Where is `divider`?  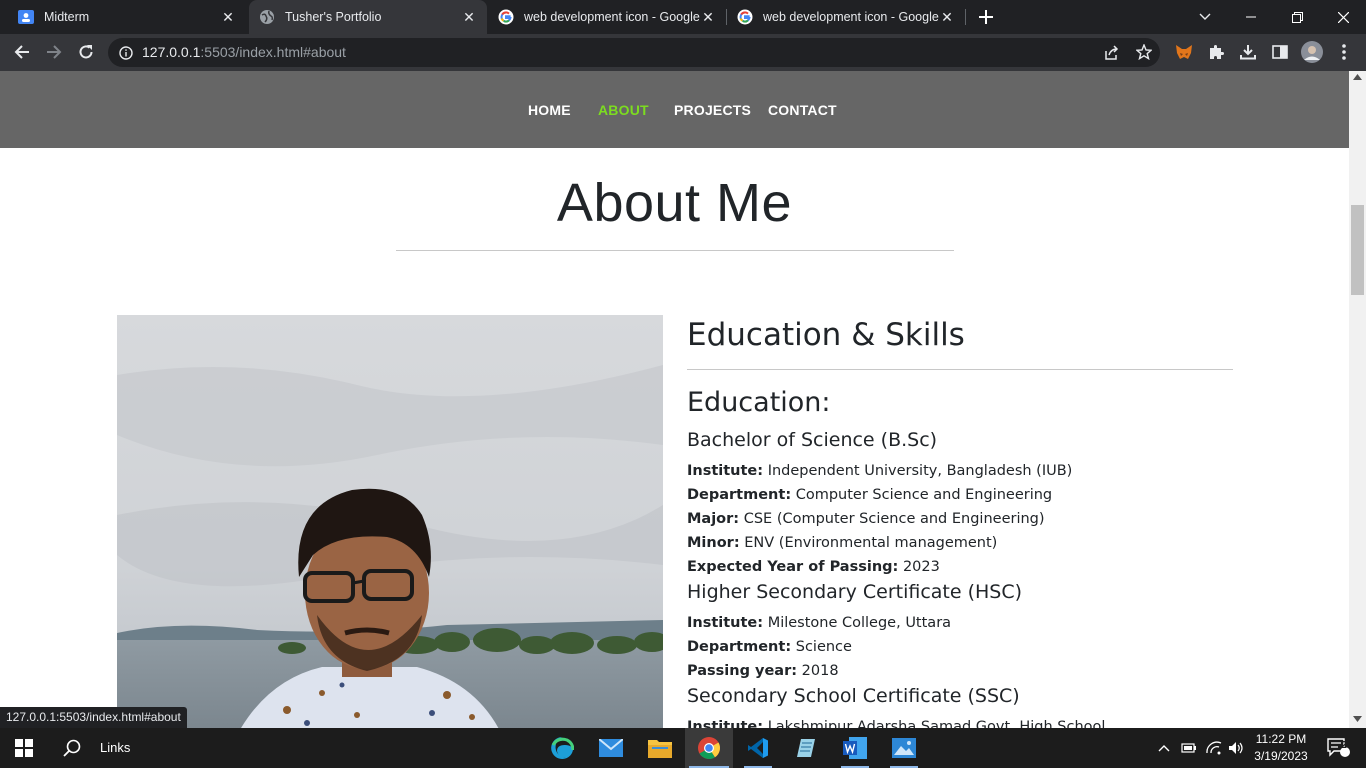
divider is located at coordinates (675, 250).